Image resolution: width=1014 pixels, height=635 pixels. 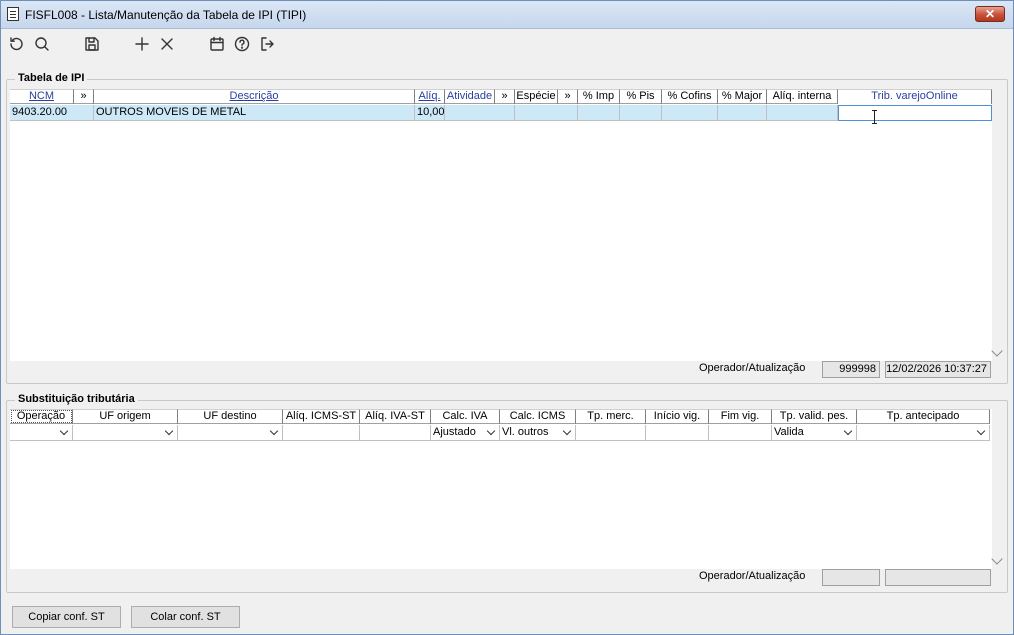 What do you see at coordinates (802, 113) in the screenshot?
I see `cell-aliq-interna` at bounding box center [802, 113].